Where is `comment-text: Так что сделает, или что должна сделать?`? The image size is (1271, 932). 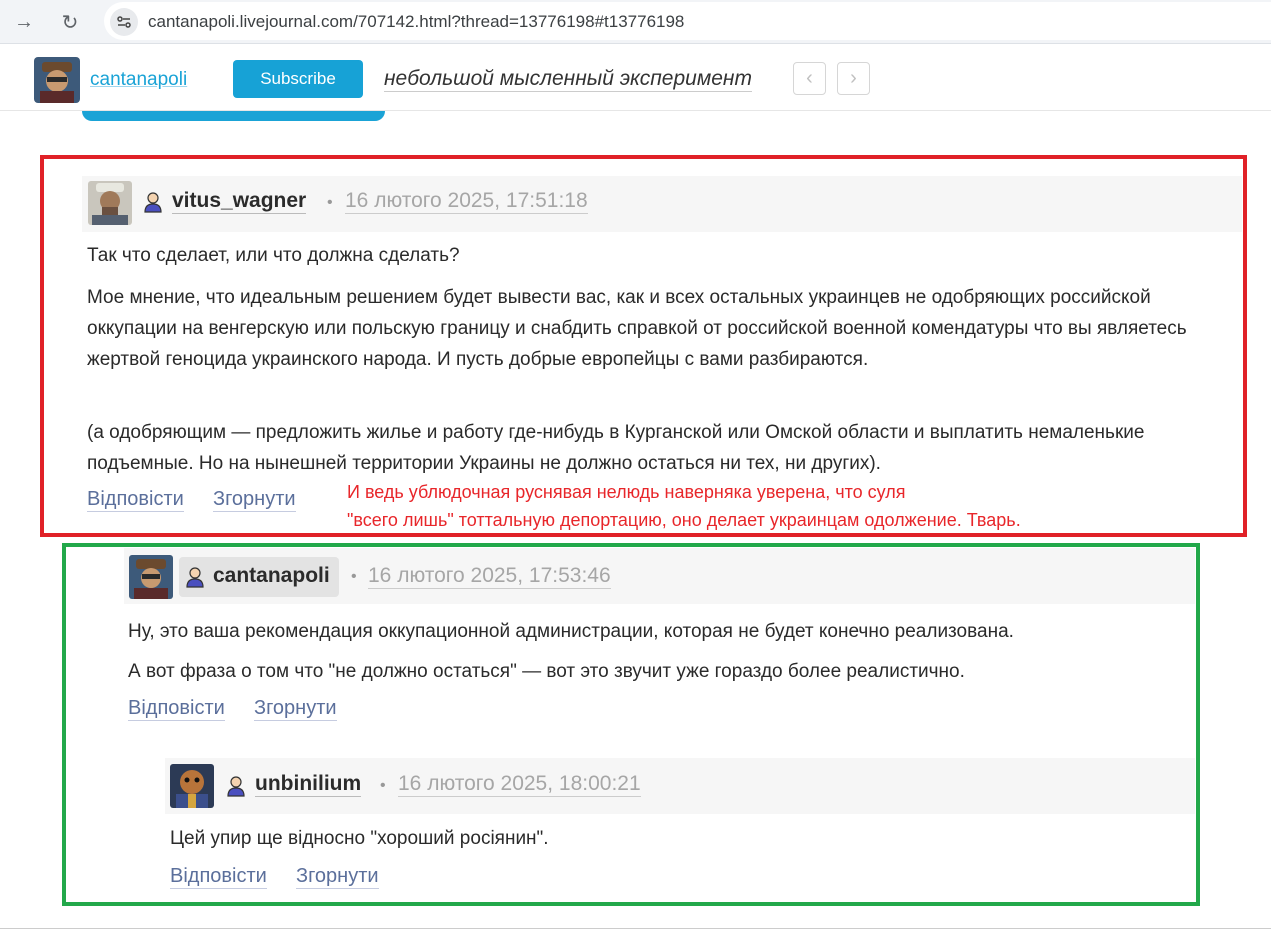 comment-text: Так что сделает, или что должна сделать? is located at coordinates (273, 255).